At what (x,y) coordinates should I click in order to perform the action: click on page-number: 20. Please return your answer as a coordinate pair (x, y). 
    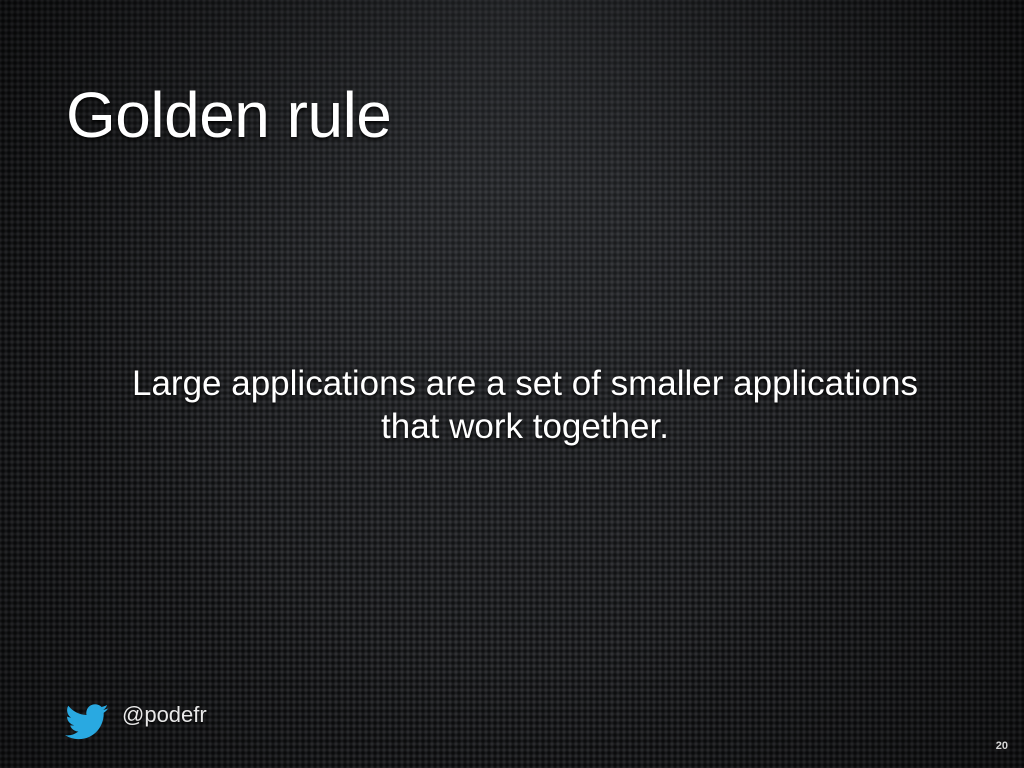
    Looking at the image, I should click on (1001, 746).